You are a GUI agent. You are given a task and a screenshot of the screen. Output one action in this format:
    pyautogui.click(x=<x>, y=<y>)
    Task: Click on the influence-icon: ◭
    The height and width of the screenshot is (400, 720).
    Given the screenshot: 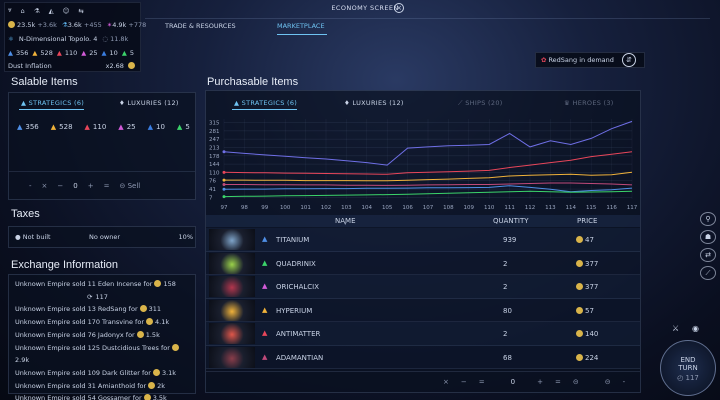 What is the action you would take?
    pyautogui.click(x=51, y=11)
    